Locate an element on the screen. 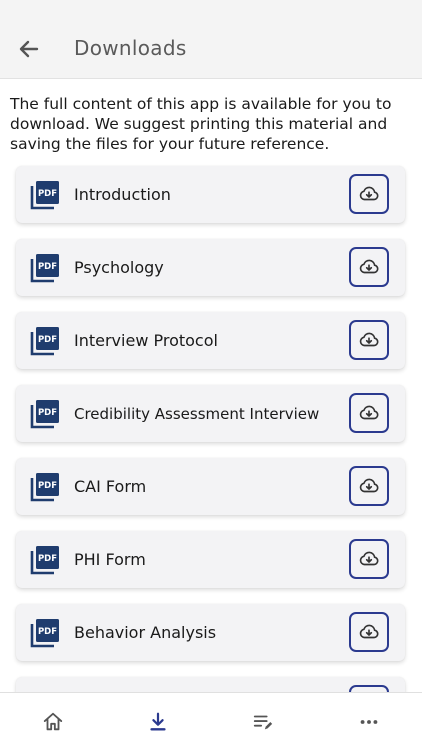 The image size is (422, 750). download-item-interview-protocol: PDF Interview Protocol is located at coordinates (210, 340).